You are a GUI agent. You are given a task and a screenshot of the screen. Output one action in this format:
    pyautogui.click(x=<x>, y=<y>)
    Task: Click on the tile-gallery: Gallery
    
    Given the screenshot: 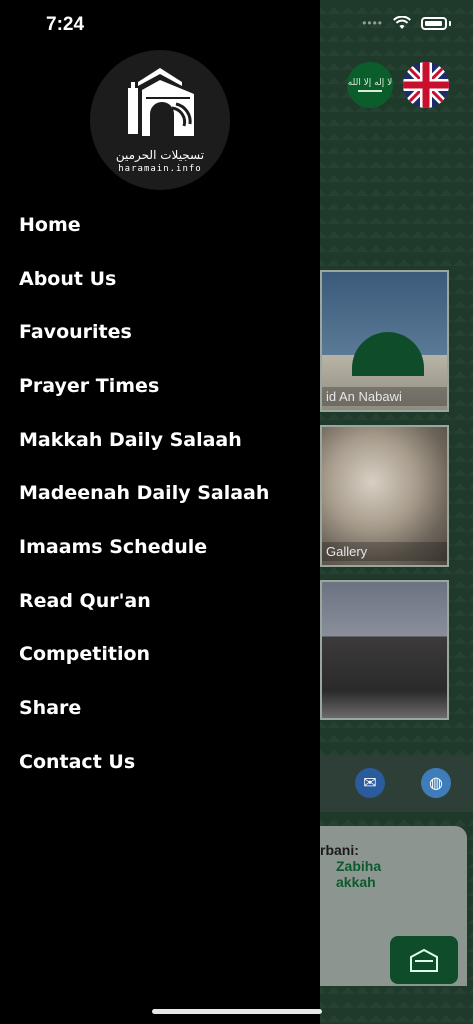 What is the action you would take?
    pyautogui.click(x=384, y=496)
    